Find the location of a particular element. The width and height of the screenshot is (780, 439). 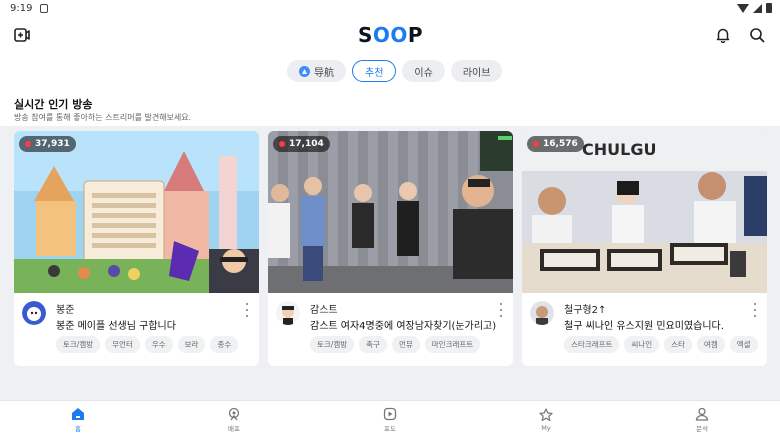

section-title: 실시간 인기 방송 is located at coordinates (53, 104).